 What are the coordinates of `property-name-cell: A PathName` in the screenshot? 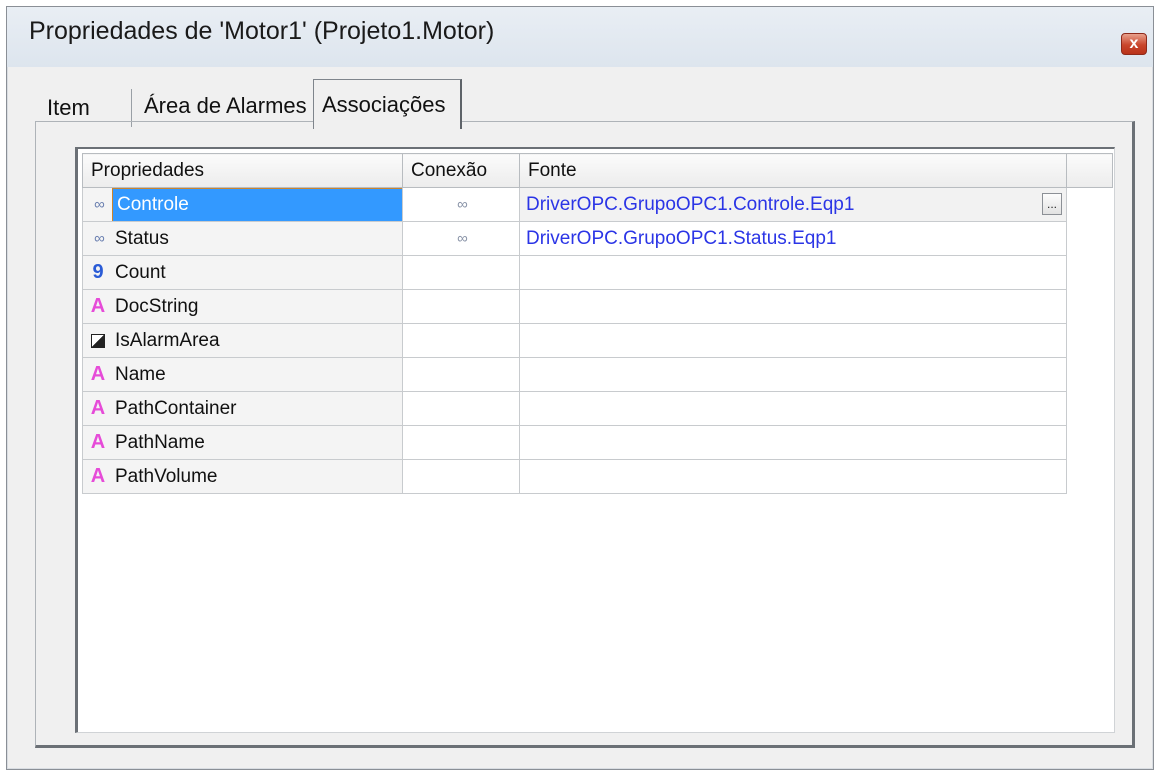 It's located at (242, 442).